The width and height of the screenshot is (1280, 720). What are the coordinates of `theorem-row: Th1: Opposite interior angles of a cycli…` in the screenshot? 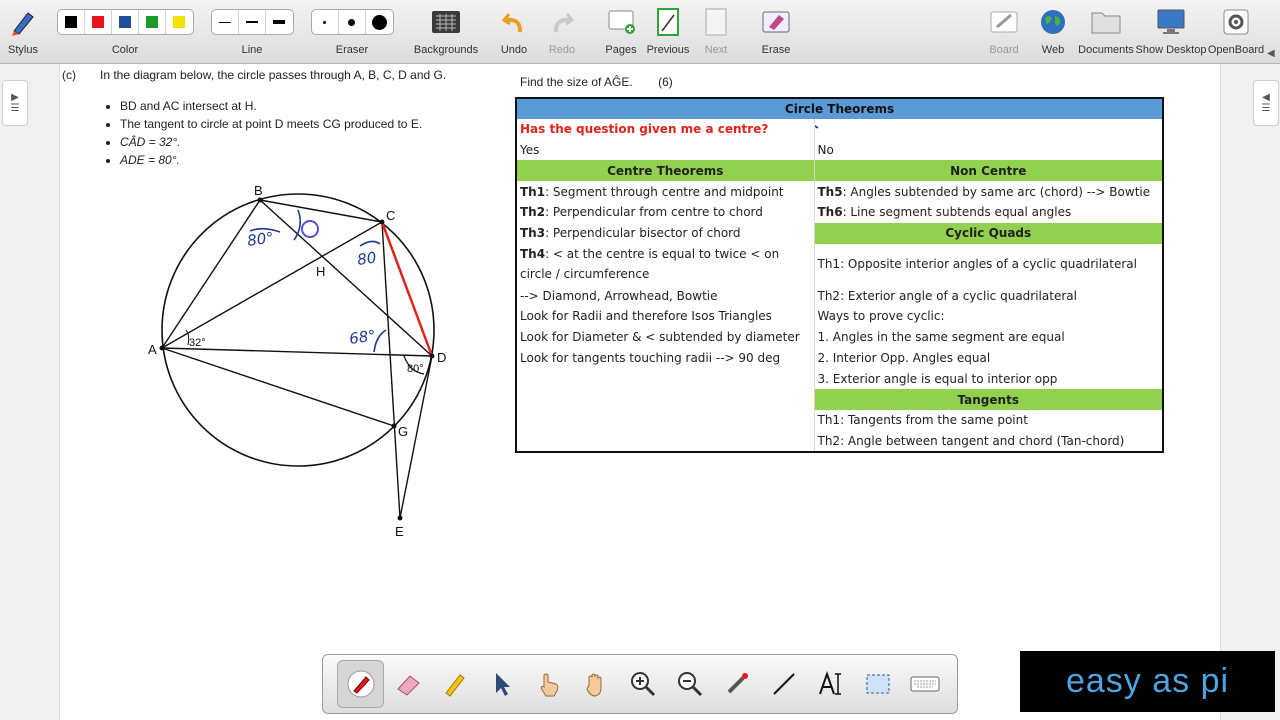 It's located at (989, 264).